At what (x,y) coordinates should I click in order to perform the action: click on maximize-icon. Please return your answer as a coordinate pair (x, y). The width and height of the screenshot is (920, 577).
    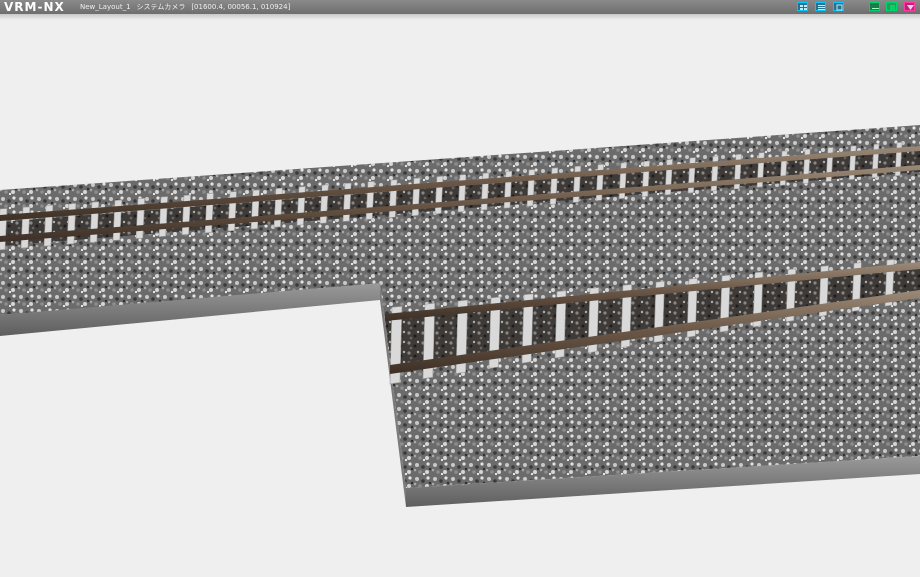
    Looking at the image, I should click on (892, 7).